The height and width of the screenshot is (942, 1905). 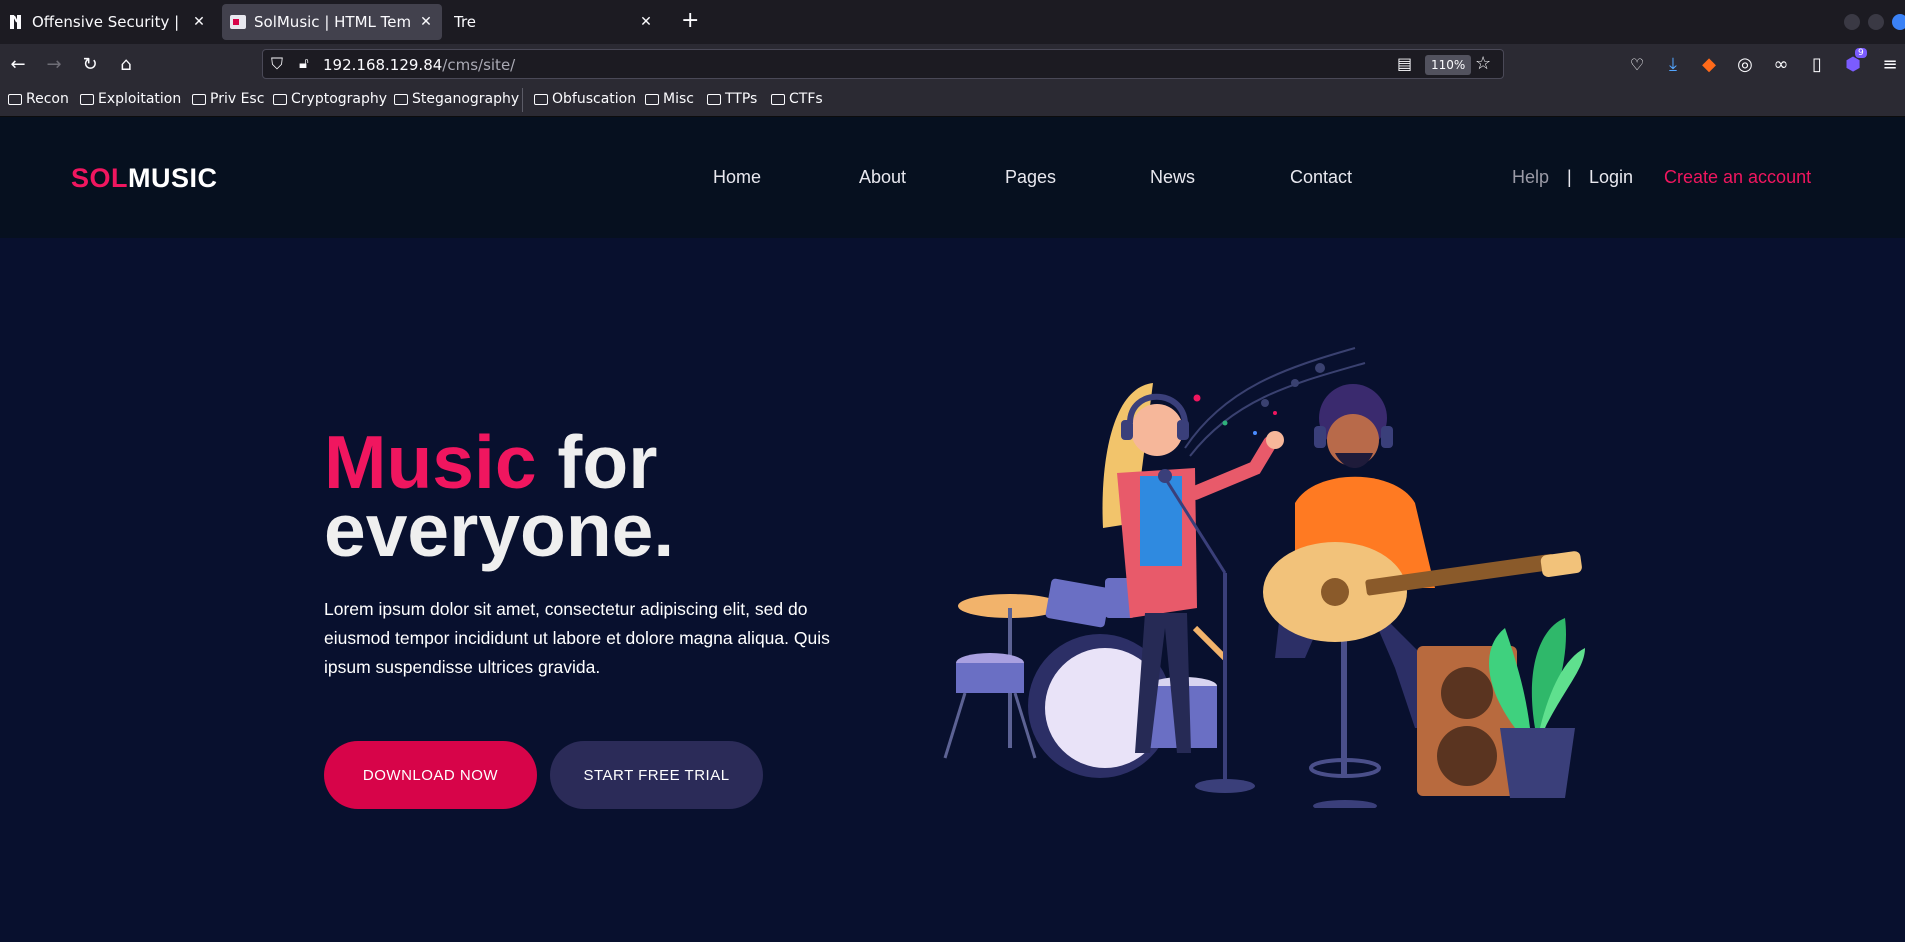 I want to click on reader-view-icon: ▤, so click(x=1404, y=63).